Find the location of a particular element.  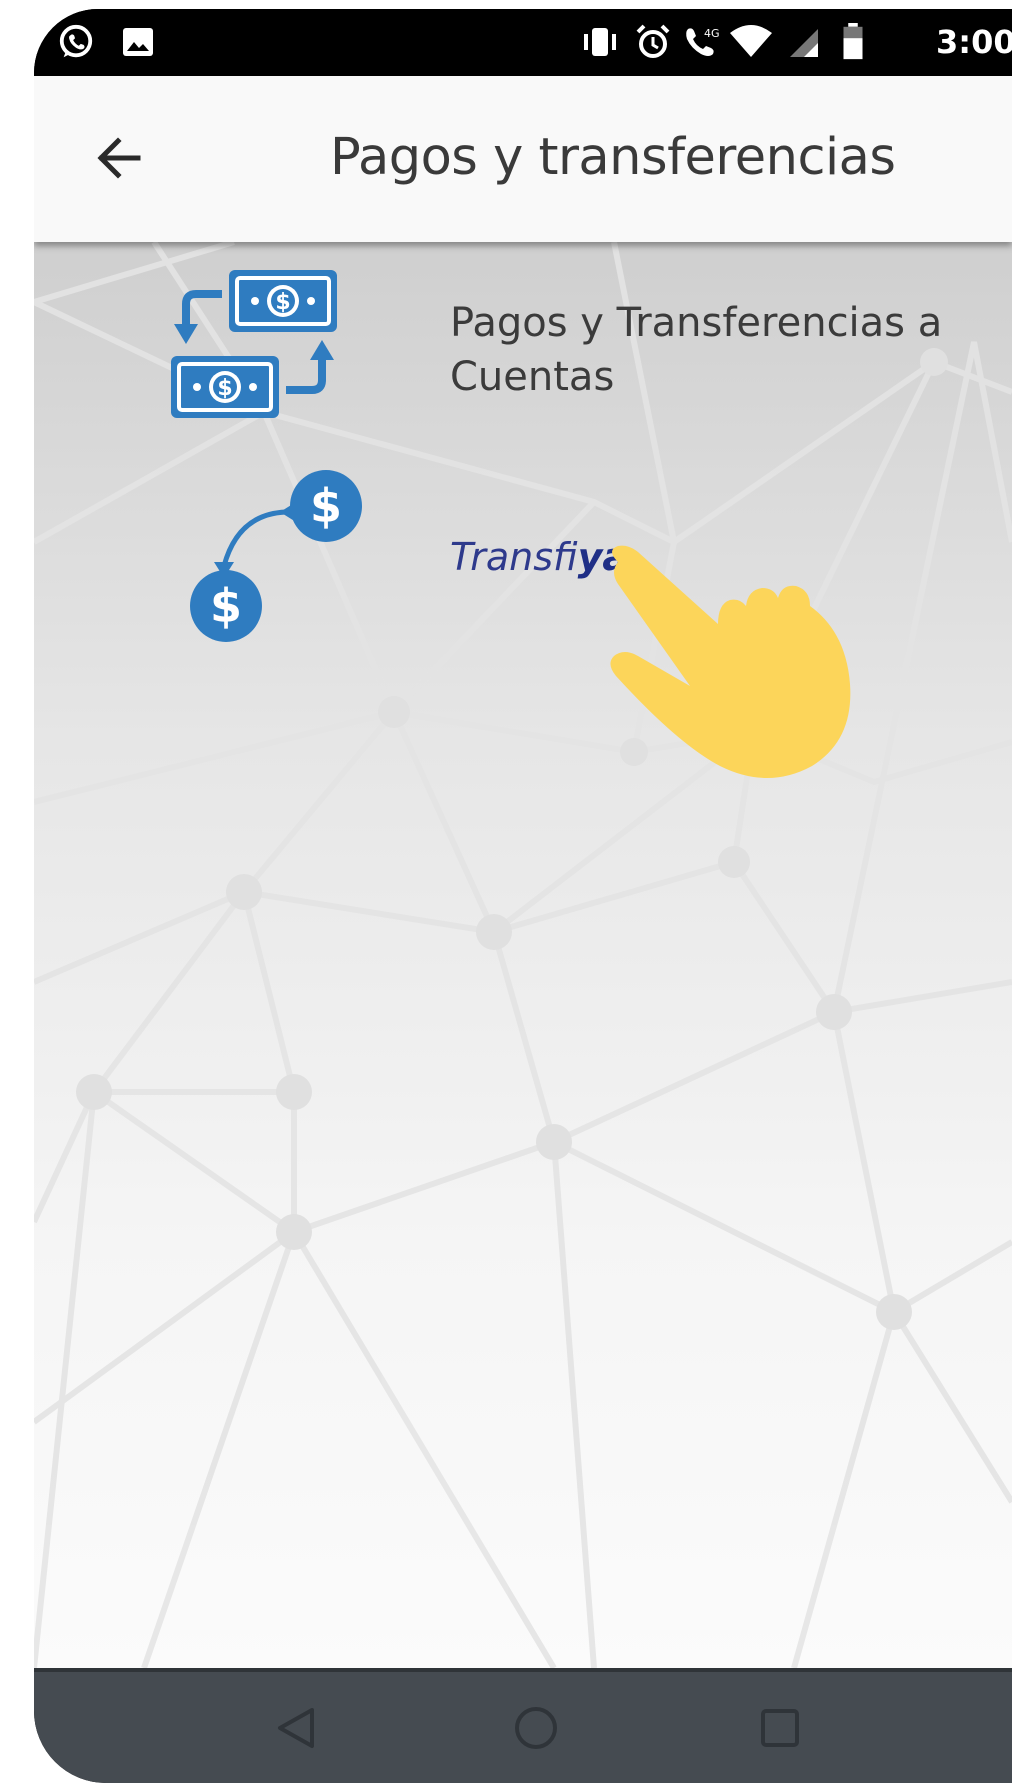

svg-text: 4G is located at coordinates (712, 33).